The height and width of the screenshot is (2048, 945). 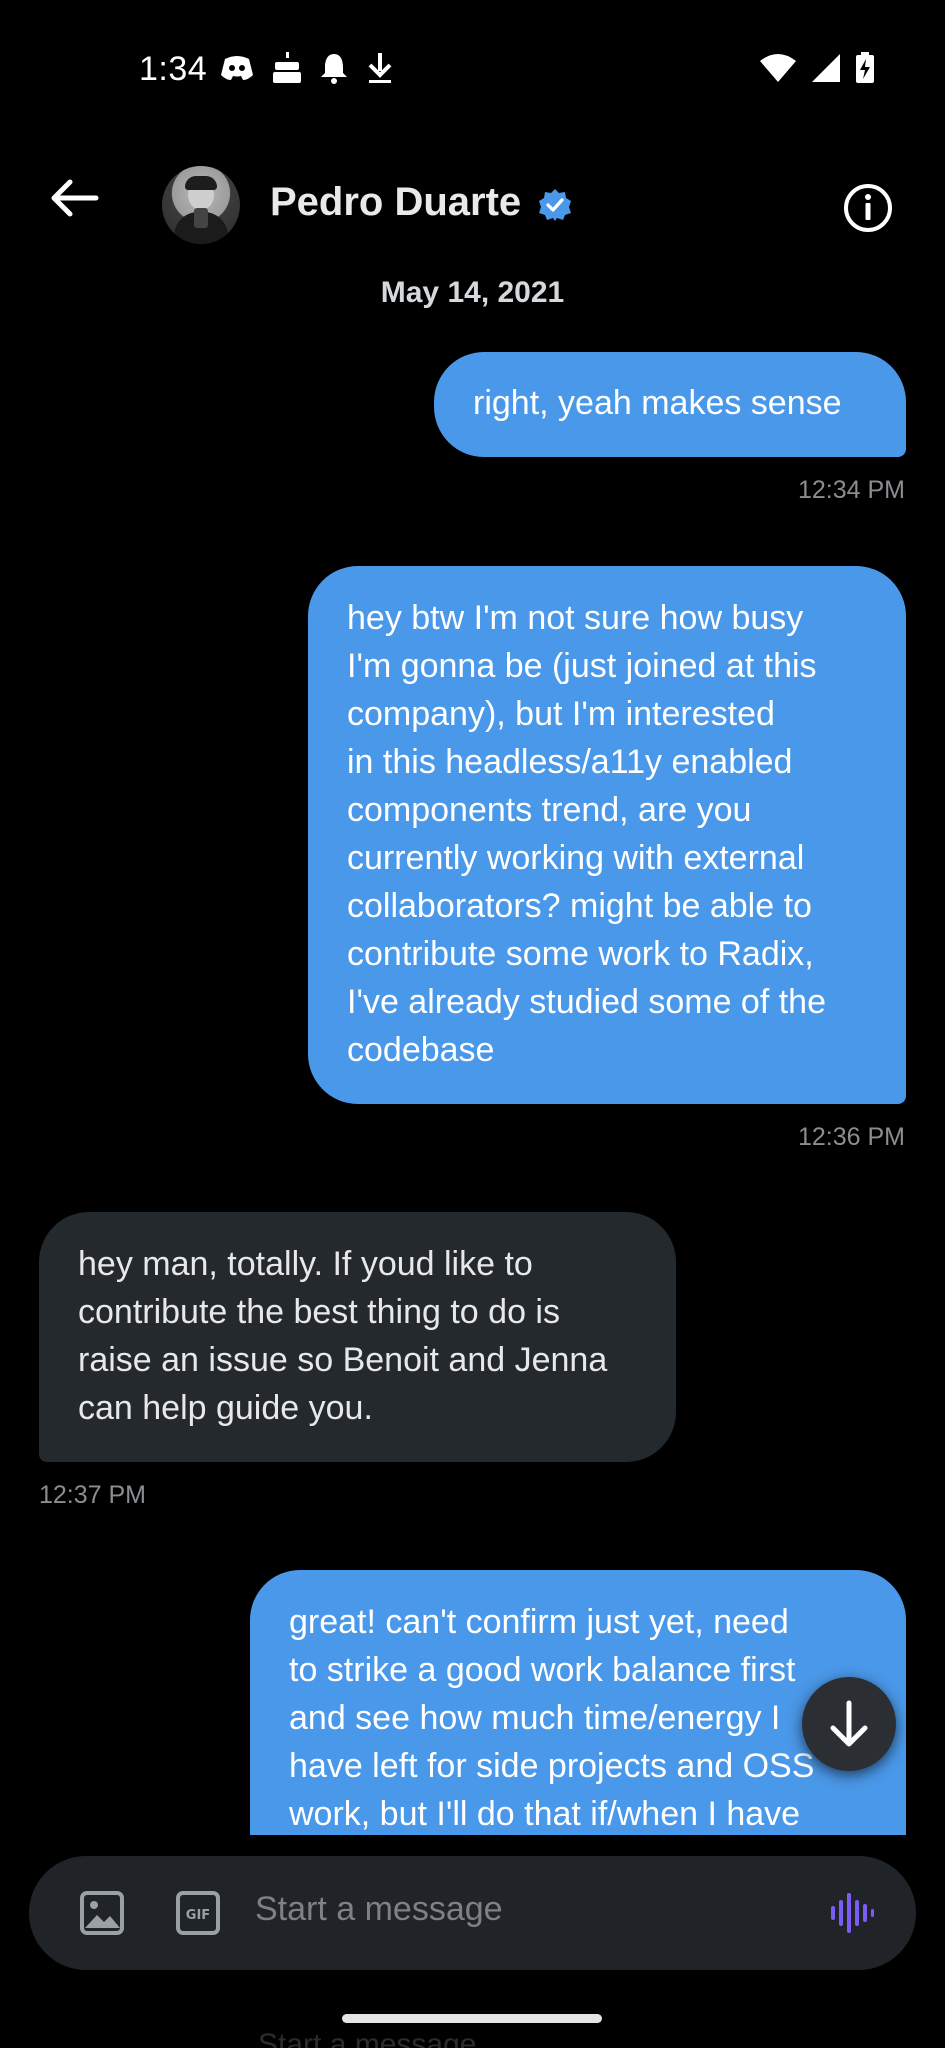 I want to click on svg-text: GIF, so click(x=198, y=1915).